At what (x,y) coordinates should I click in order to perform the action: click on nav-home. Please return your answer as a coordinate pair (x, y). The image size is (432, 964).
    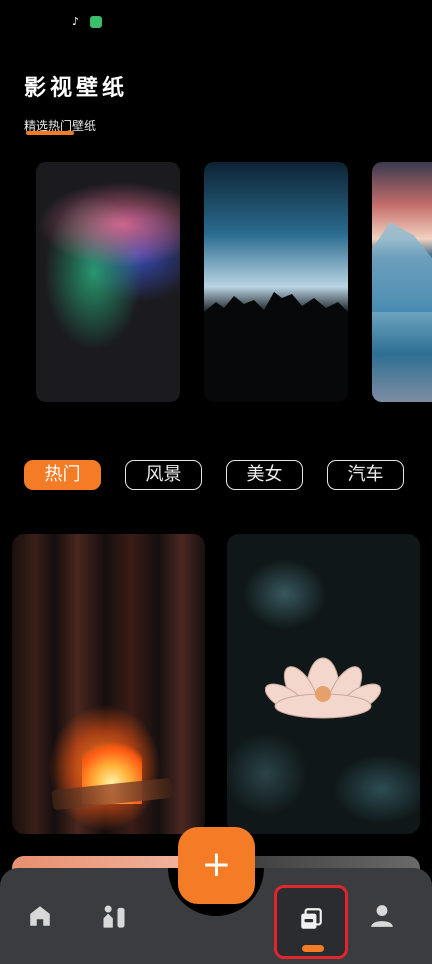
    Looking at the image, I should click on (40, 916).